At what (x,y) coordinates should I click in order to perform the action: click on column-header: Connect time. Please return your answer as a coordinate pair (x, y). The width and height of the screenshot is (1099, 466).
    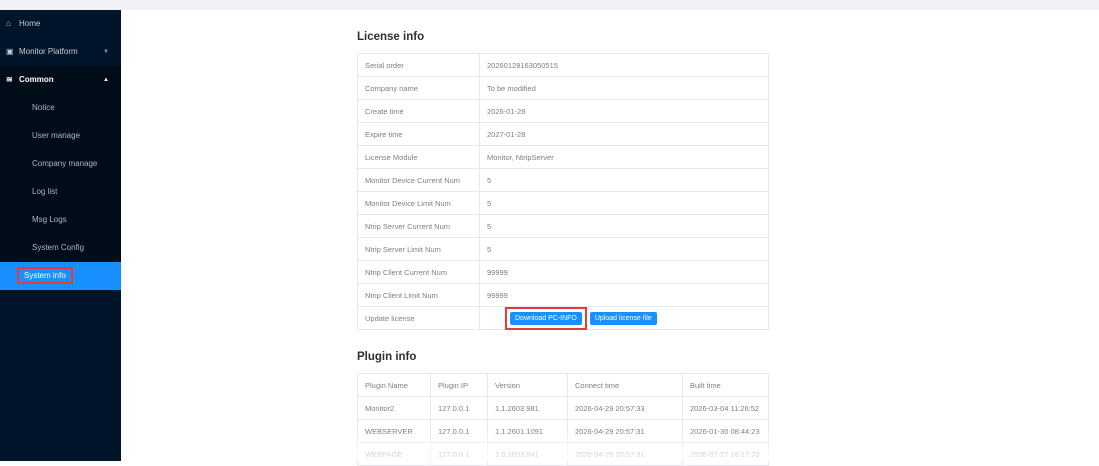
    Looking at the image, I should click on (625, 385).